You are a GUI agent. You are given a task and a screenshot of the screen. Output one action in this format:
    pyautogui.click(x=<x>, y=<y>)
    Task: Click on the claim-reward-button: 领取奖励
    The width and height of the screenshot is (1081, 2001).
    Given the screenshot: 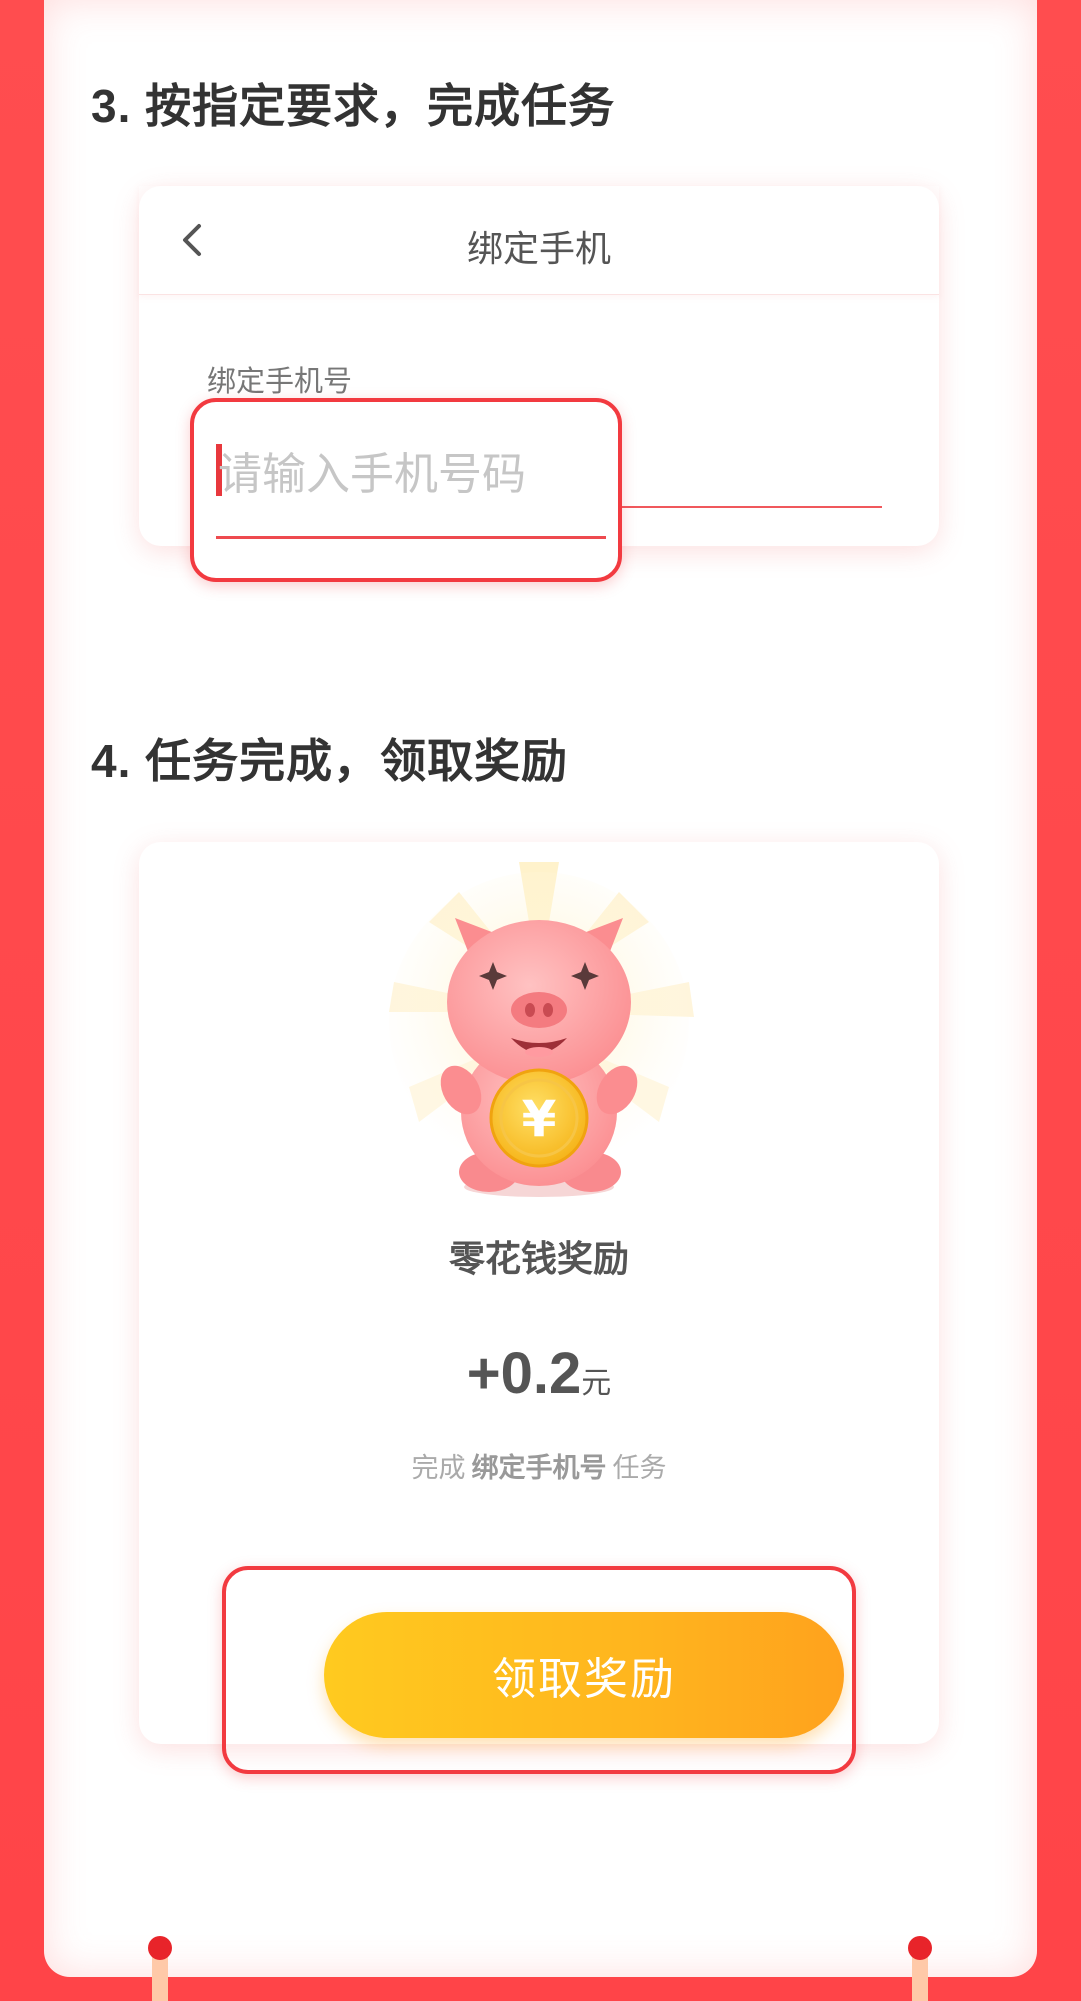 What is the action you would take?
    pyautogui.click(x=584, y=1675)
    